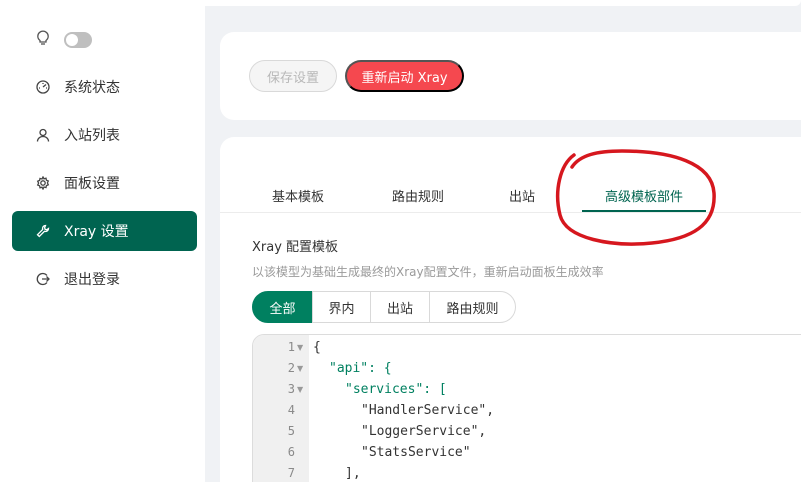 Image resolution: width=801 pixels, height=482 pixels. I want to click on filter-segmented-control: 全部 界内 出站 路由规则, so click(384, 307).